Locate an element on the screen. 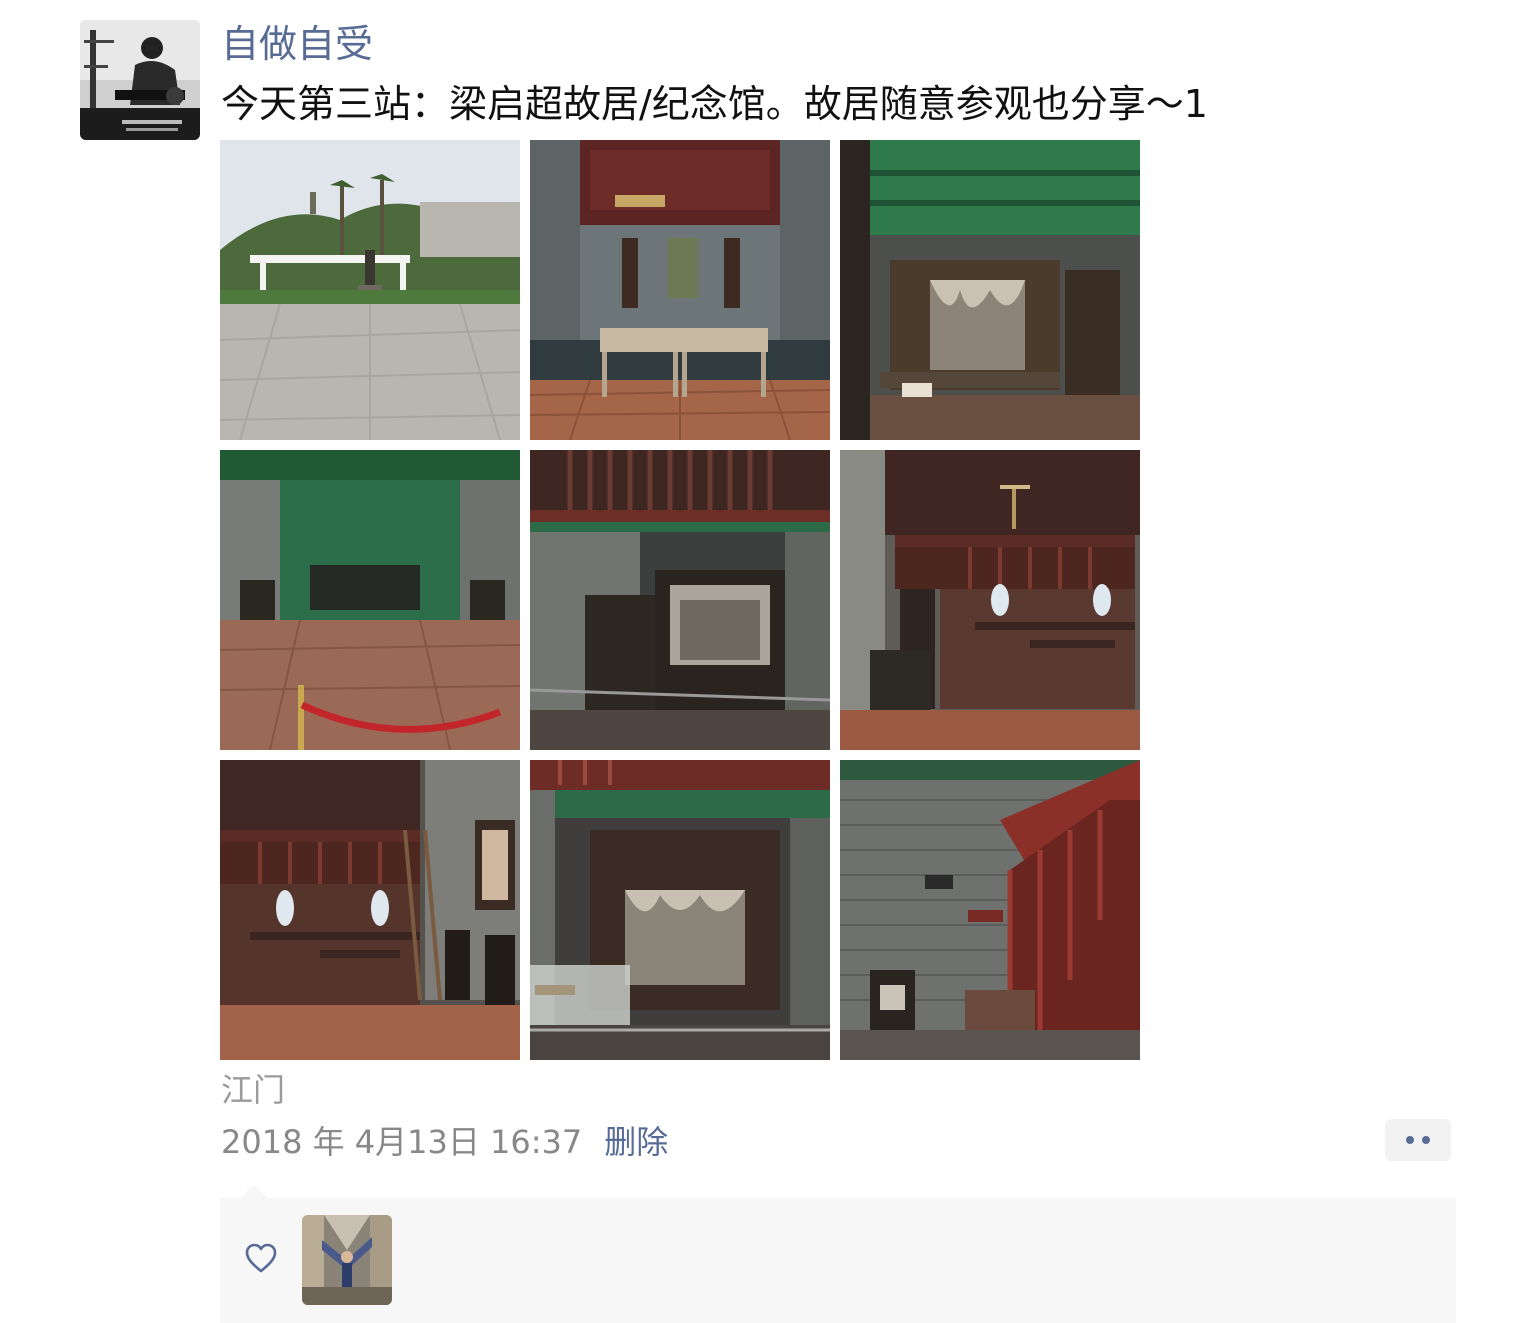 This screenshot has height=1323, width=1536. post-timestamp: 2018 年 4月13日 16:37 is located at coordinates (402, 1142).